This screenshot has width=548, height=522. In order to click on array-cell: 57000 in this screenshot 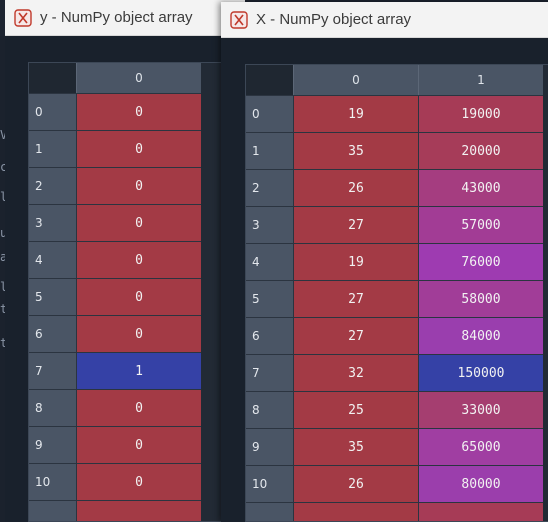, I will do `click(480, 224)`.